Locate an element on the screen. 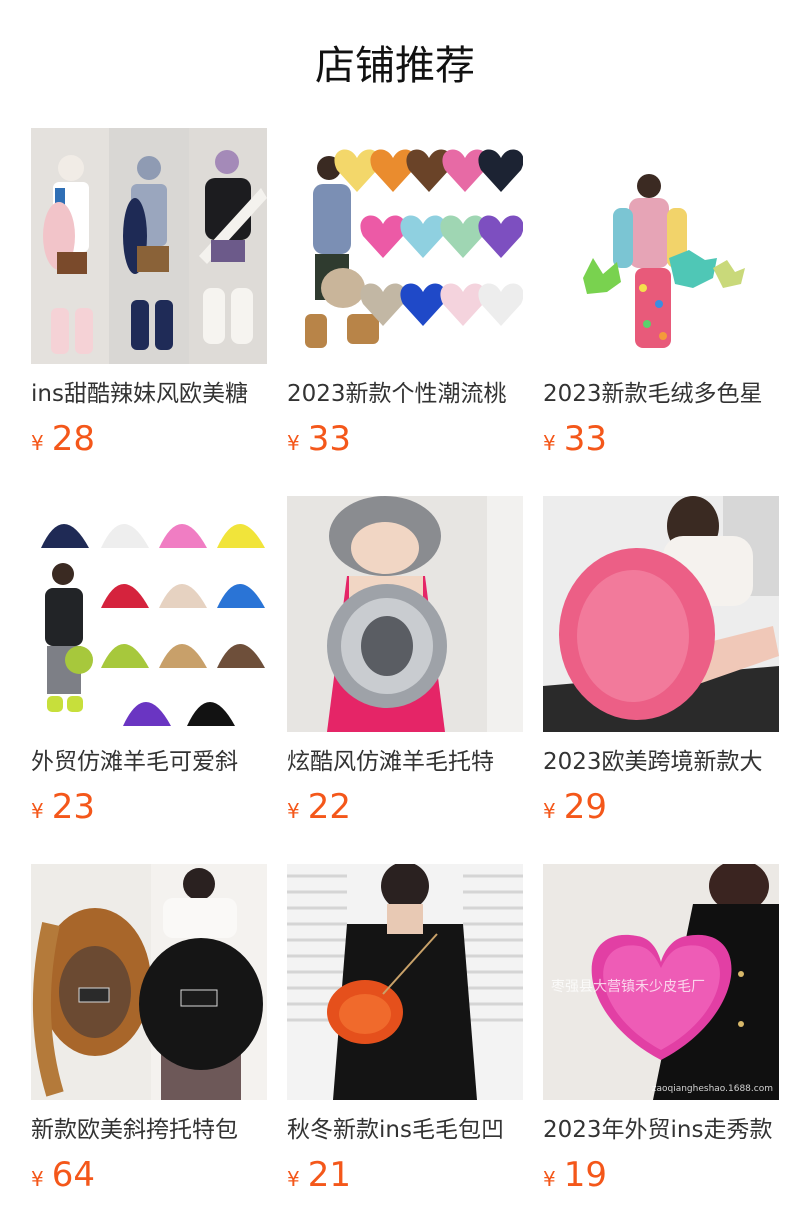 Image resolution: width=790 pixels, height=1232 pixels. product-card: 2023欧美跨境新款大 ¥29 is located at coordinates (661, 666).